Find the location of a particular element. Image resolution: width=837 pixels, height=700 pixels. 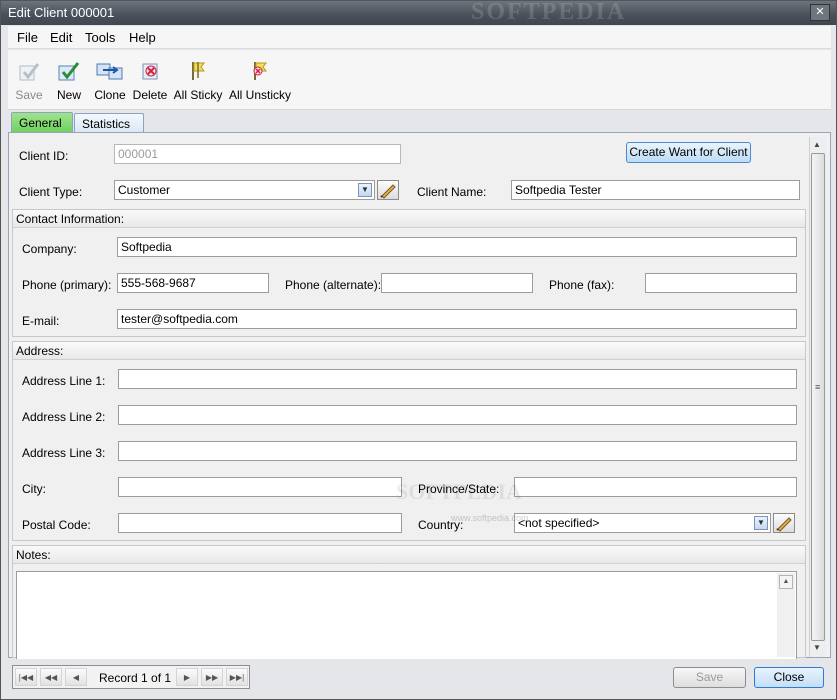

last-record-icon: ▶▶| is located at coordinates (237, 677).